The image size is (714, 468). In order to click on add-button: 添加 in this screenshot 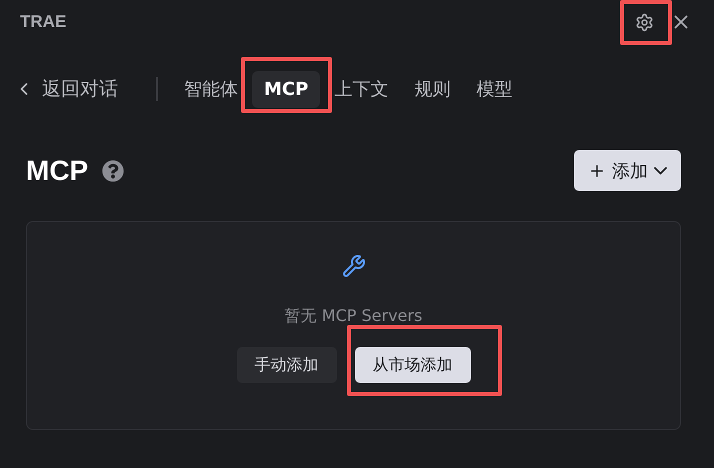, I will do `click(627, 170)`.